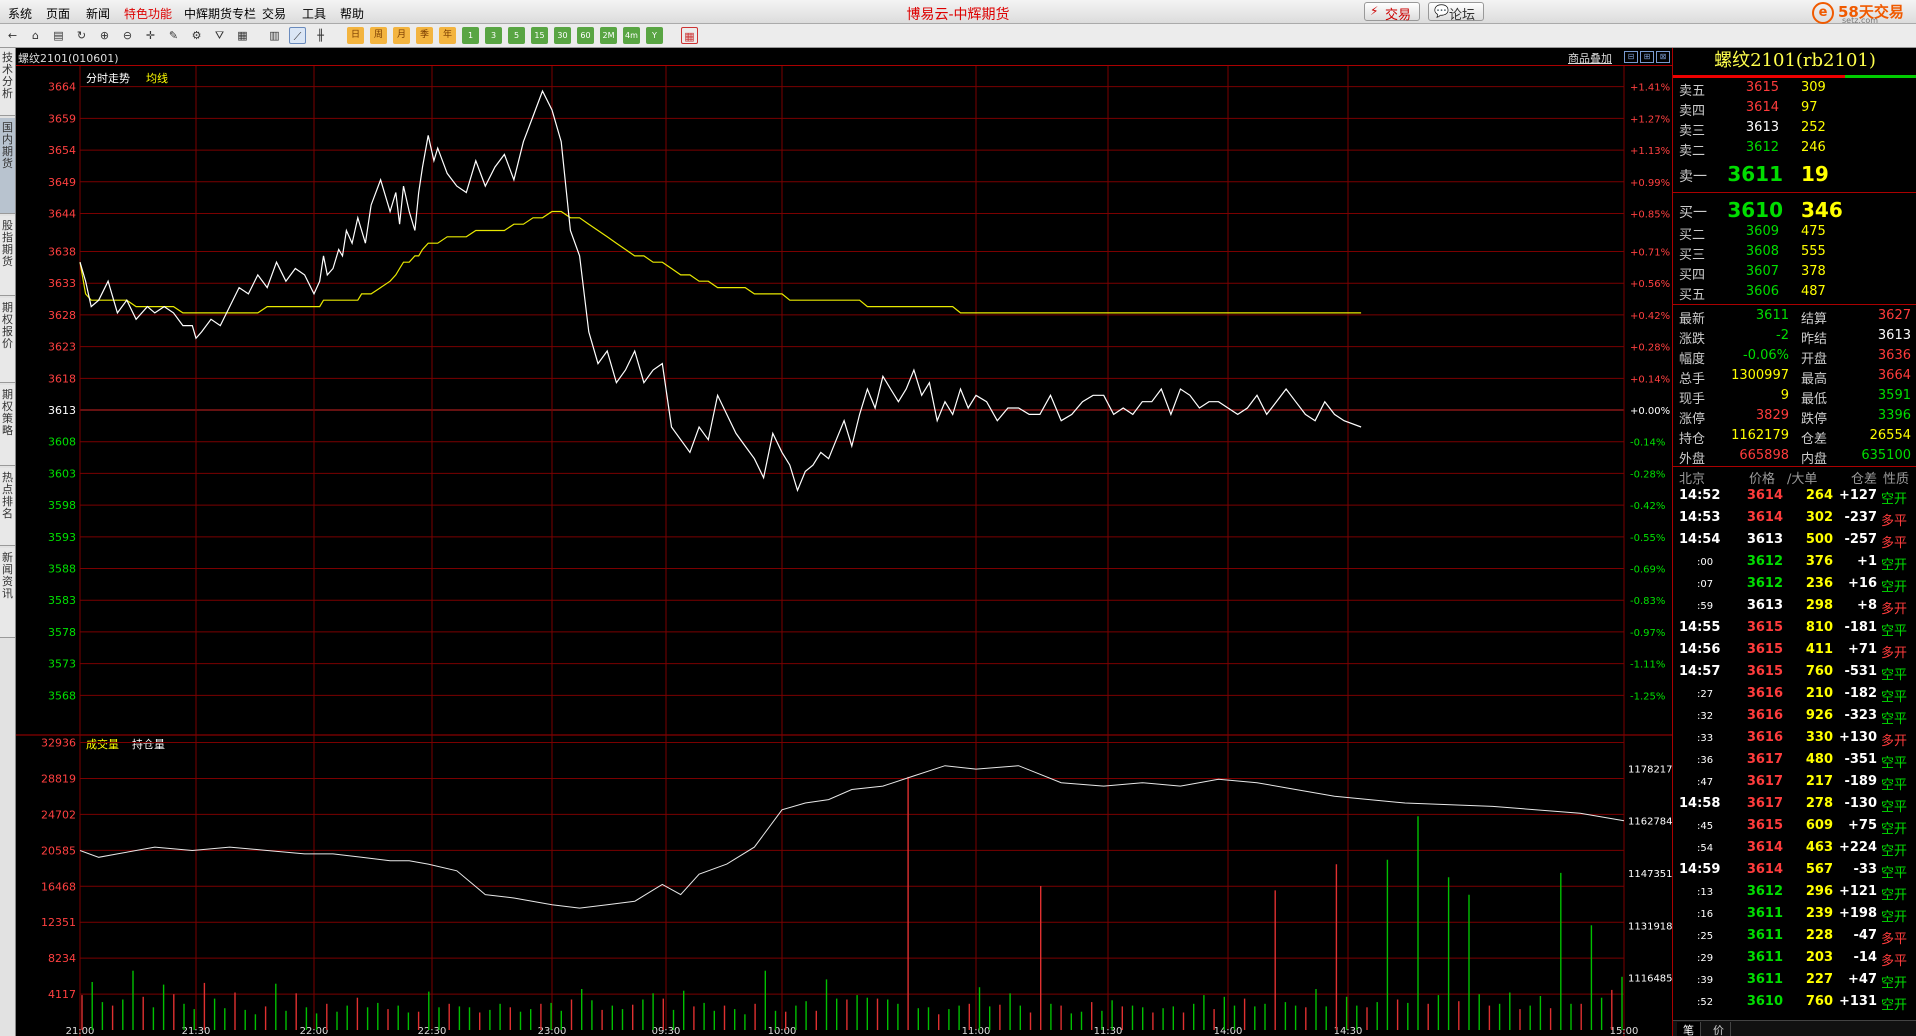 The image size is (1916, 1036). What do you see at coordinates (401, 35) in the screenshot?
I see `period-button-2: 月` at bounding box center [401, 35].